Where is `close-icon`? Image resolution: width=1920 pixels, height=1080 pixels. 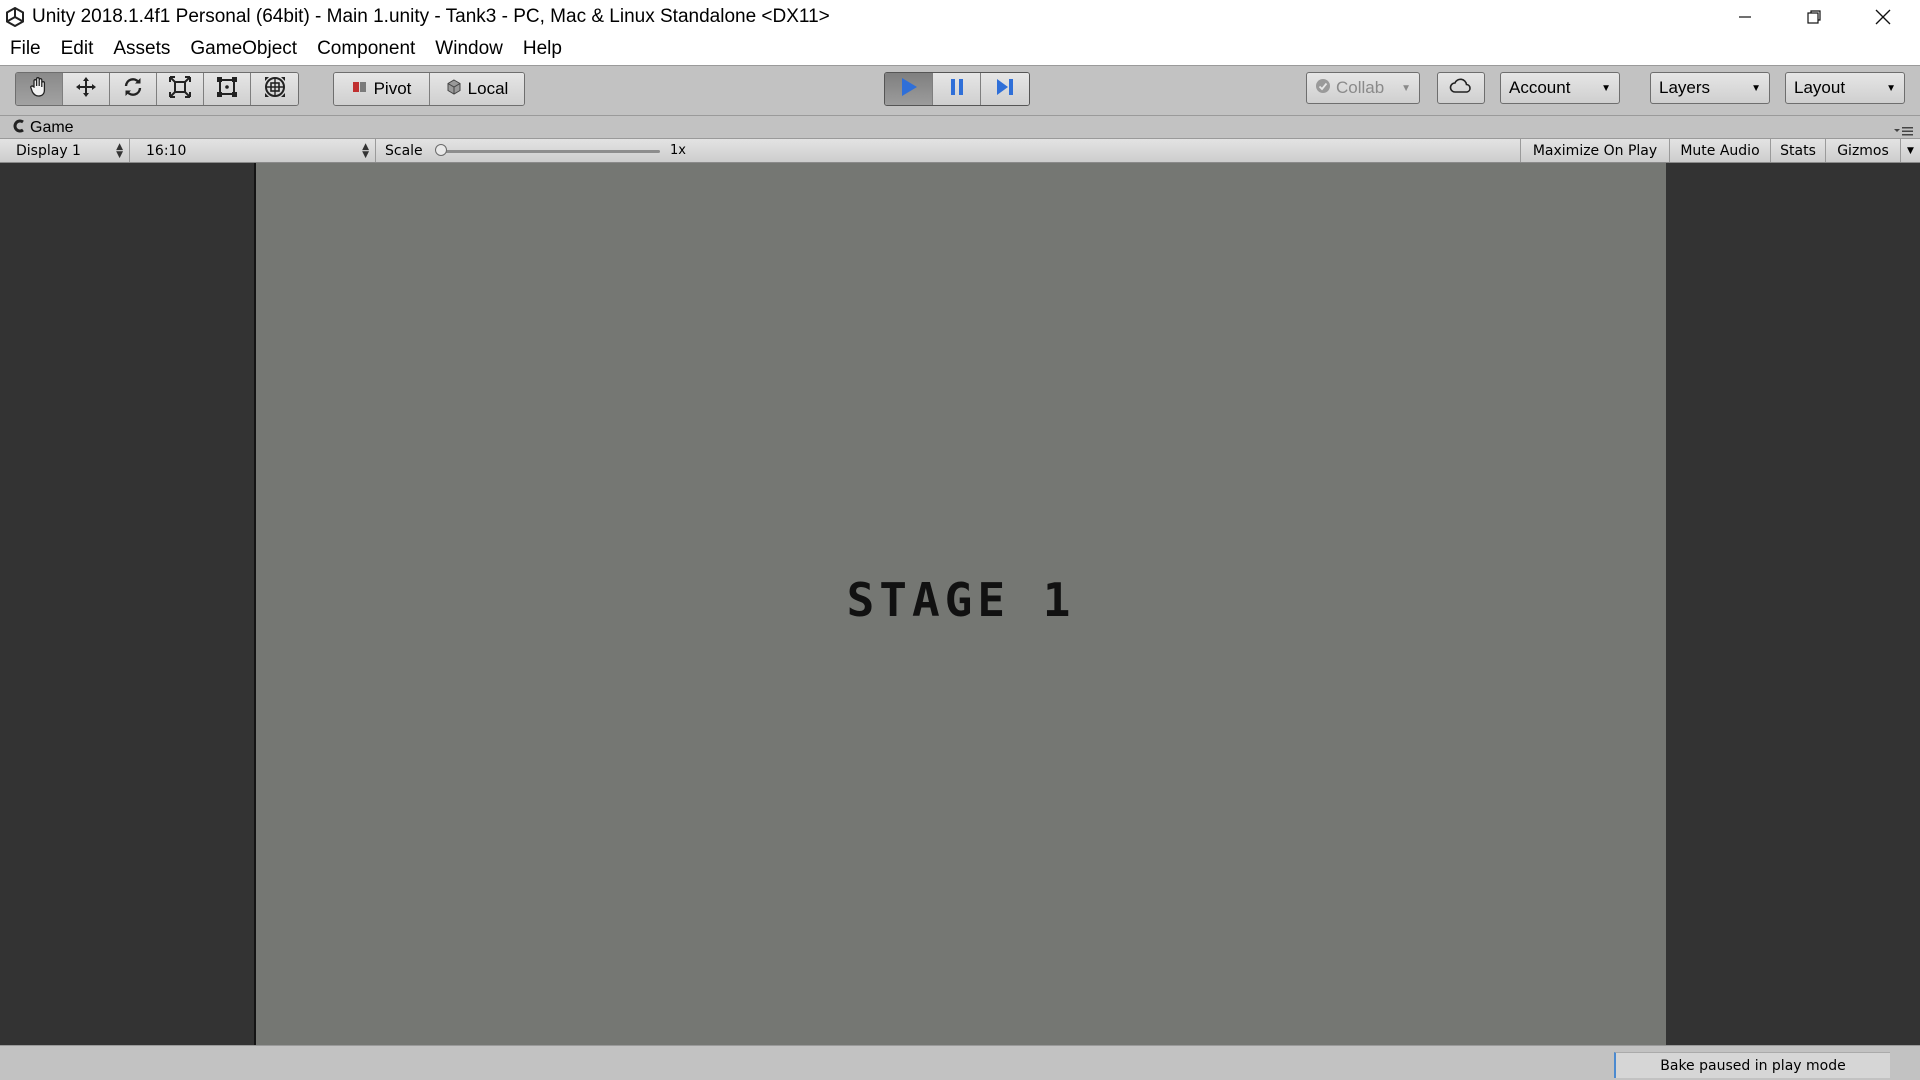
close-icon is located at coordinates (1883, 17).